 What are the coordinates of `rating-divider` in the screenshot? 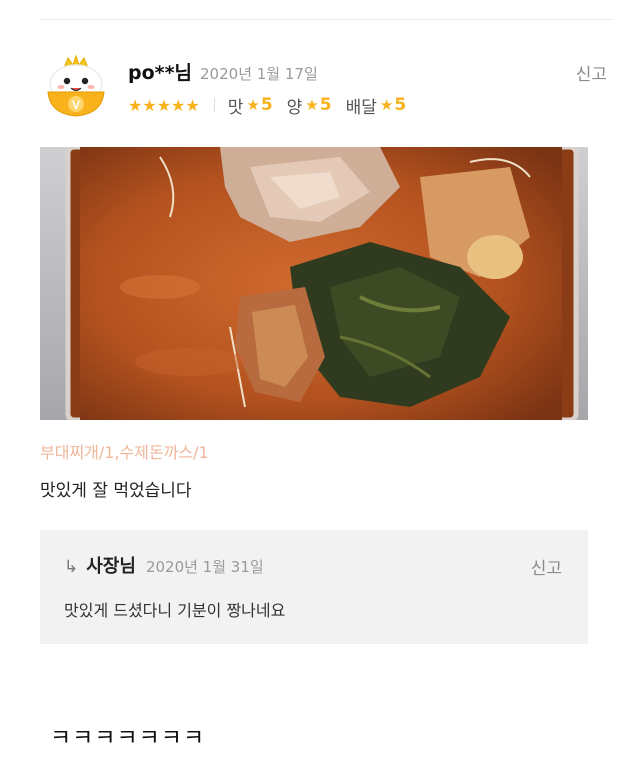 It's located at (214, 105).